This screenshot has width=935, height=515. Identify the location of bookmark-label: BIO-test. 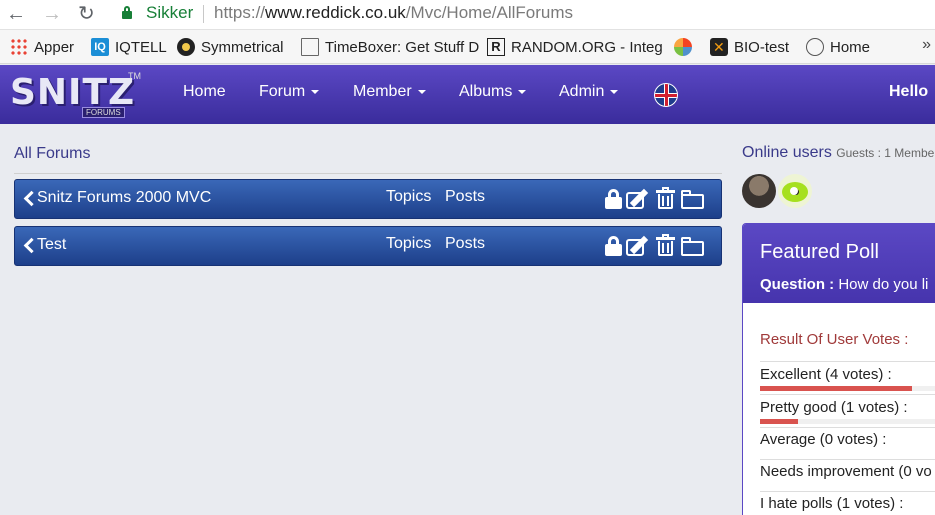
(762, 47).